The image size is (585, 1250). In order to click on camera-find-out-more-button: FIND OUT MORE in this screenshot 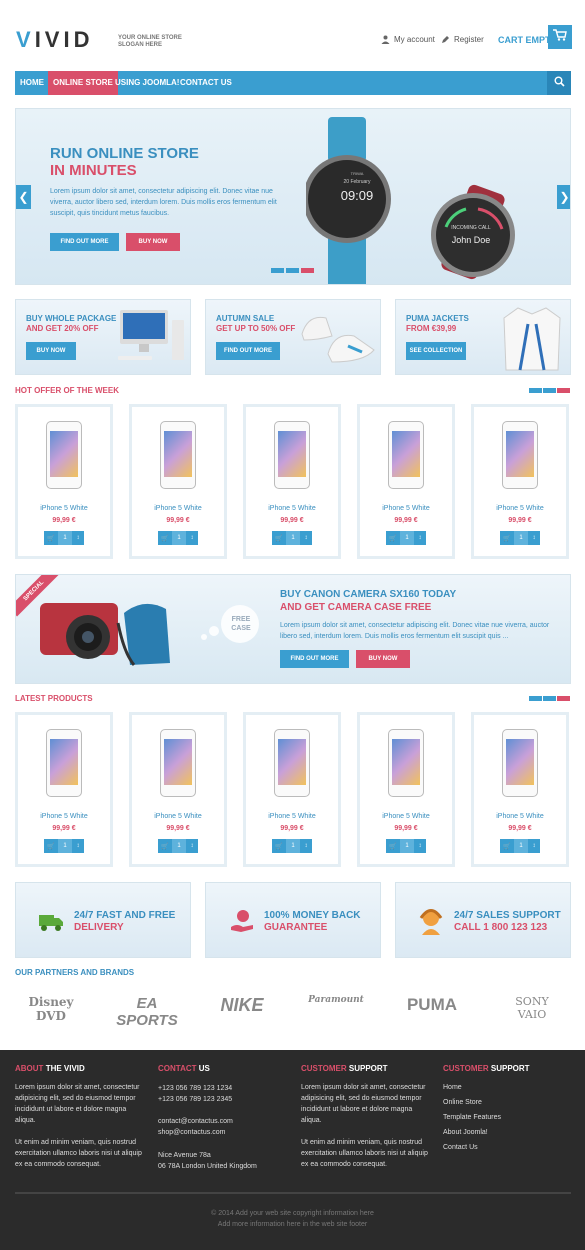, I will do `click(314, 659)`.